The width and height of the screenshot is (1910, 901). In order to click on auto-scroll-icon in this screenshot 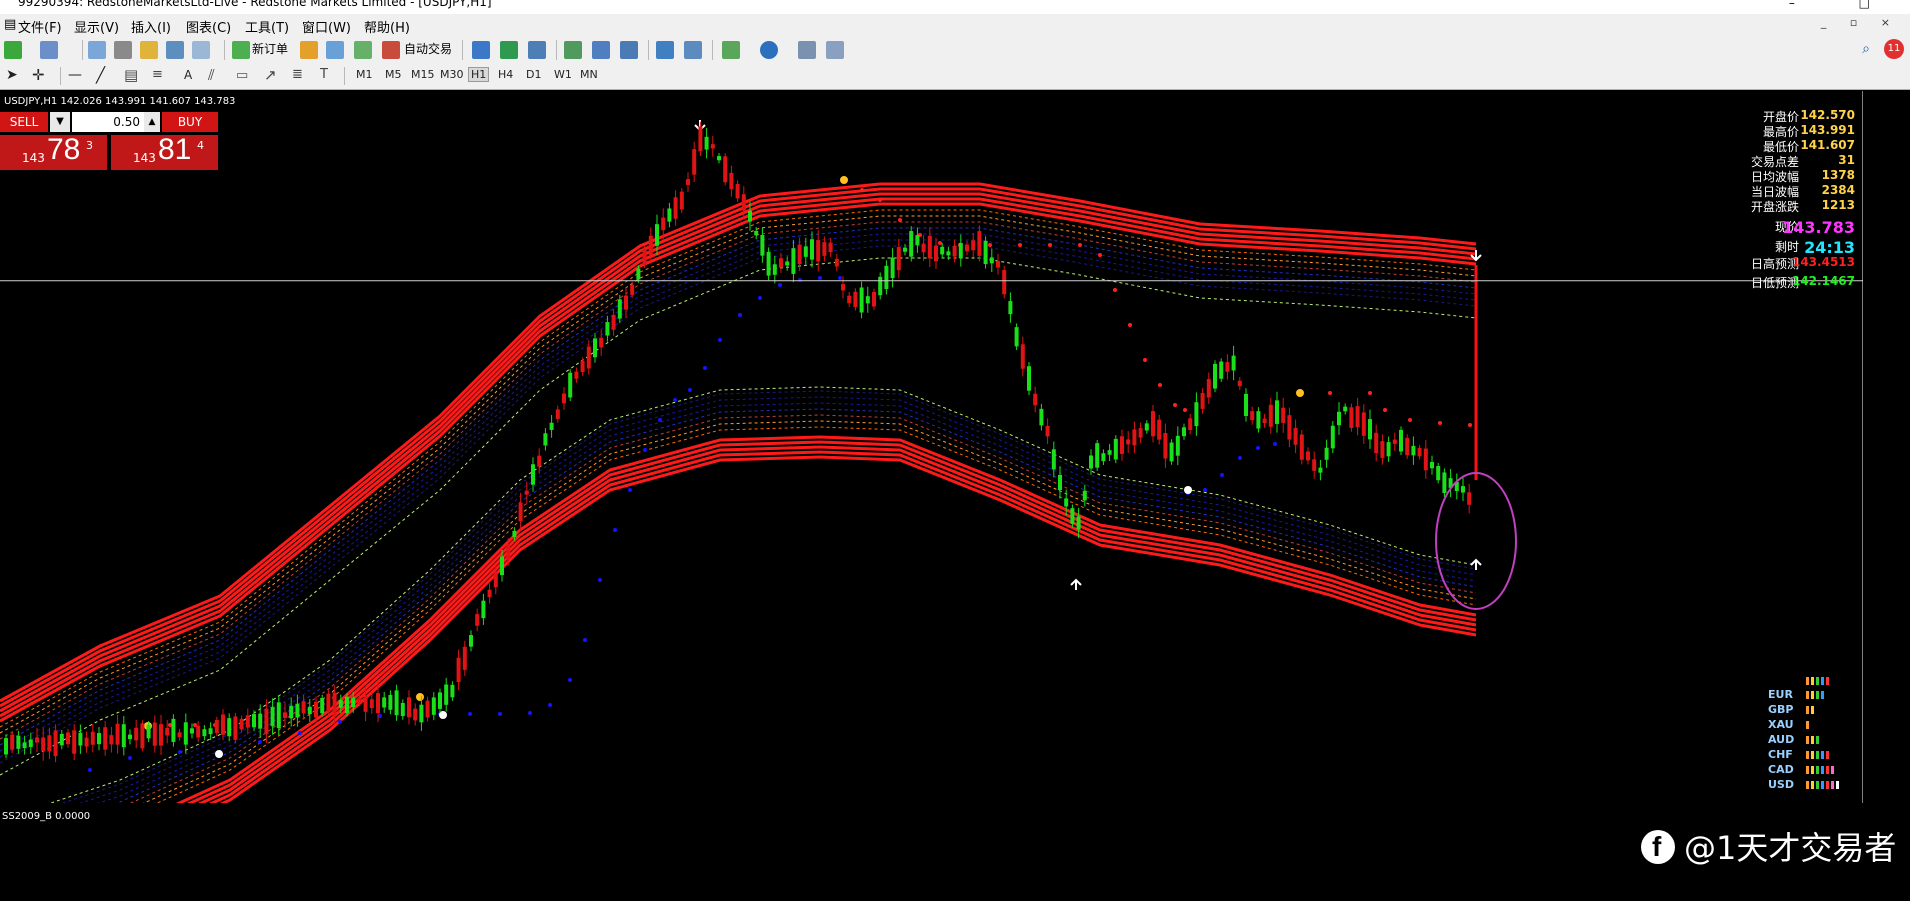, I will do `click(665, 50)`.